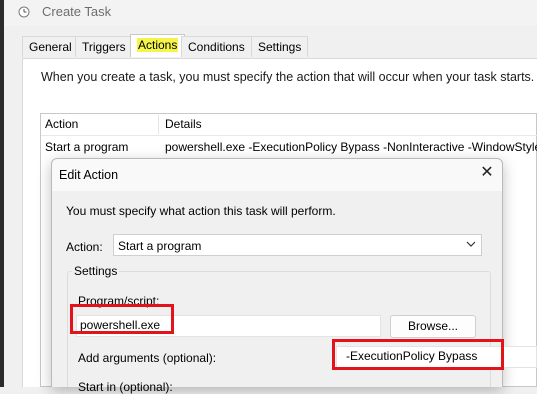 The image size is (537, 394). I want to click on tab-settings: Settings, so click(280, 46).